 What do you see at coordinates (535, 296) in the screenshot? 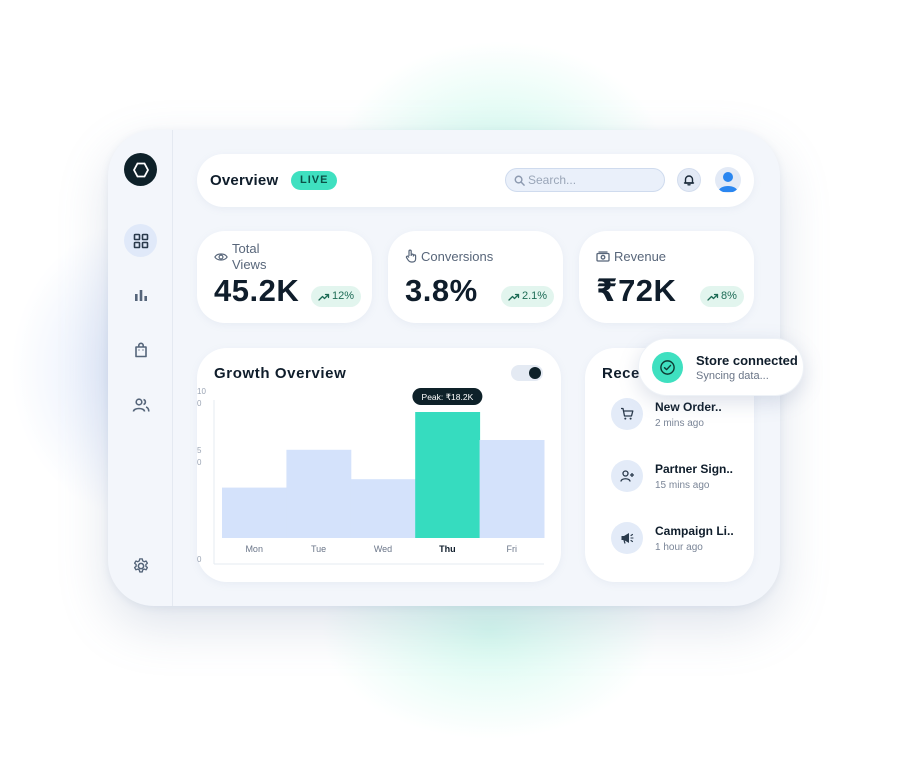
I see `kpi-change: 2.1%` at bounding box center [535, 296].